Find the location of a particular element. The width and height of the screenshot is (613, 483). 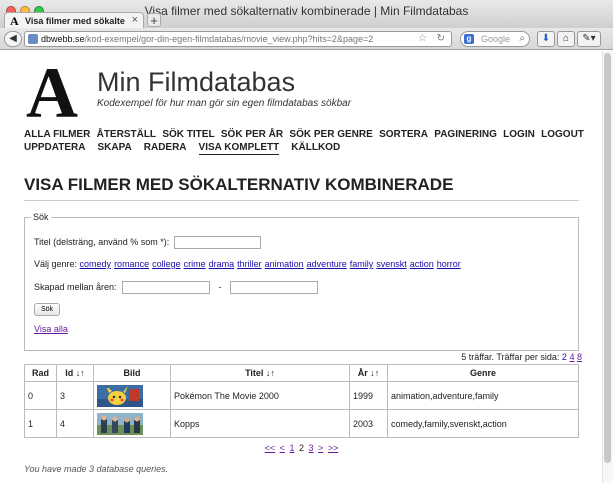

cell-genre: animation,adventure,family is located at coordinates (483, 395).